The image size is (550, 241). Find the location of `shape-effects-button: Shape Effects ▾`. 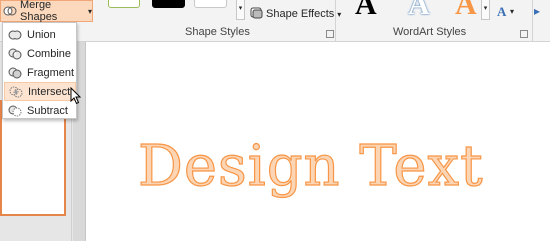

shape-effects-button: Shape Effects ▾ is located at coordinates (295, 14).